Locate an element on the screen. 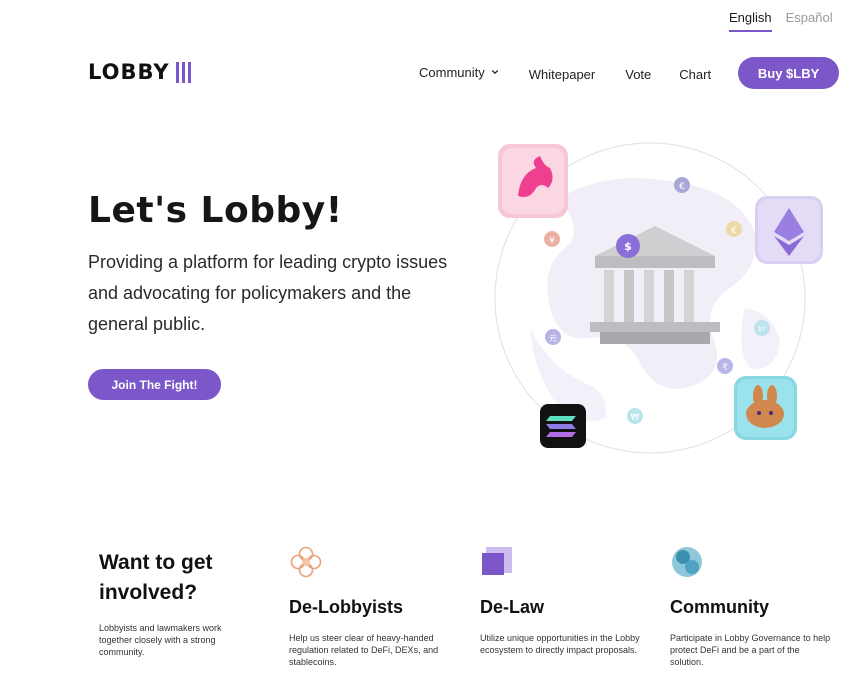  yen-coin-icon: ¥ is located at coordinates (552, 239).